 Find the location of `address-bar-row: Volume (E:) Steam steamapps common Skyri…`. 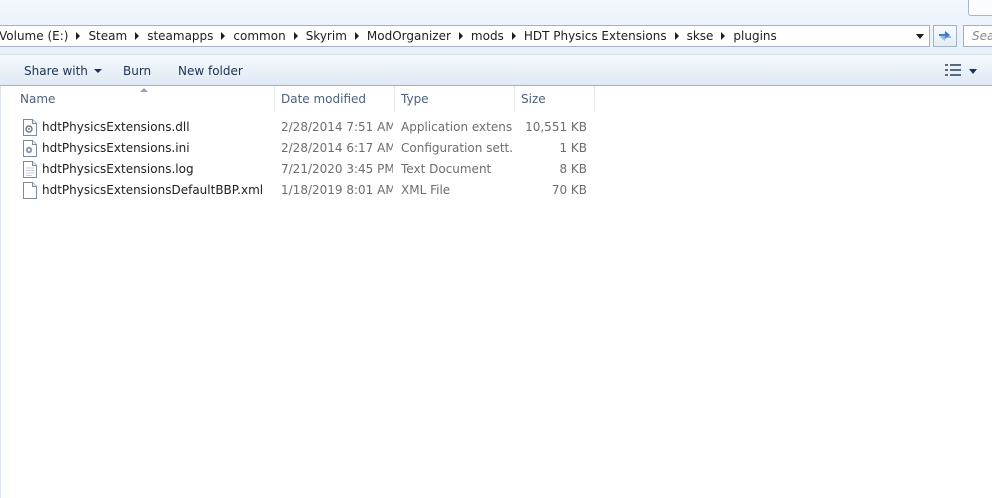

address-bar-row: Volume (E:) Steam steamapps common Skyri… is located at coordinates (496, 27).